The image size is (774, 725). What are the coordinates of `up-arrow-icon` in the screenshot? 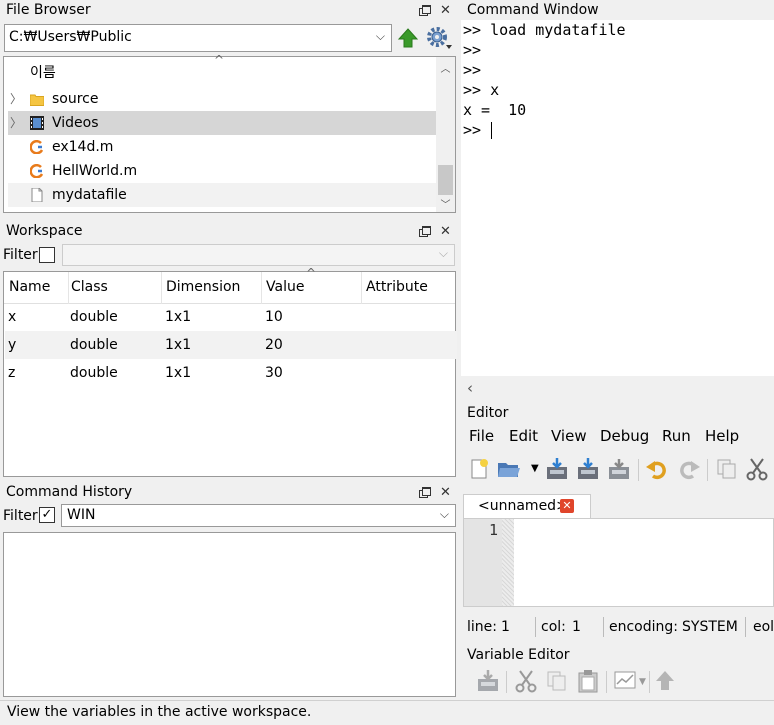 It's located at (665, 681).